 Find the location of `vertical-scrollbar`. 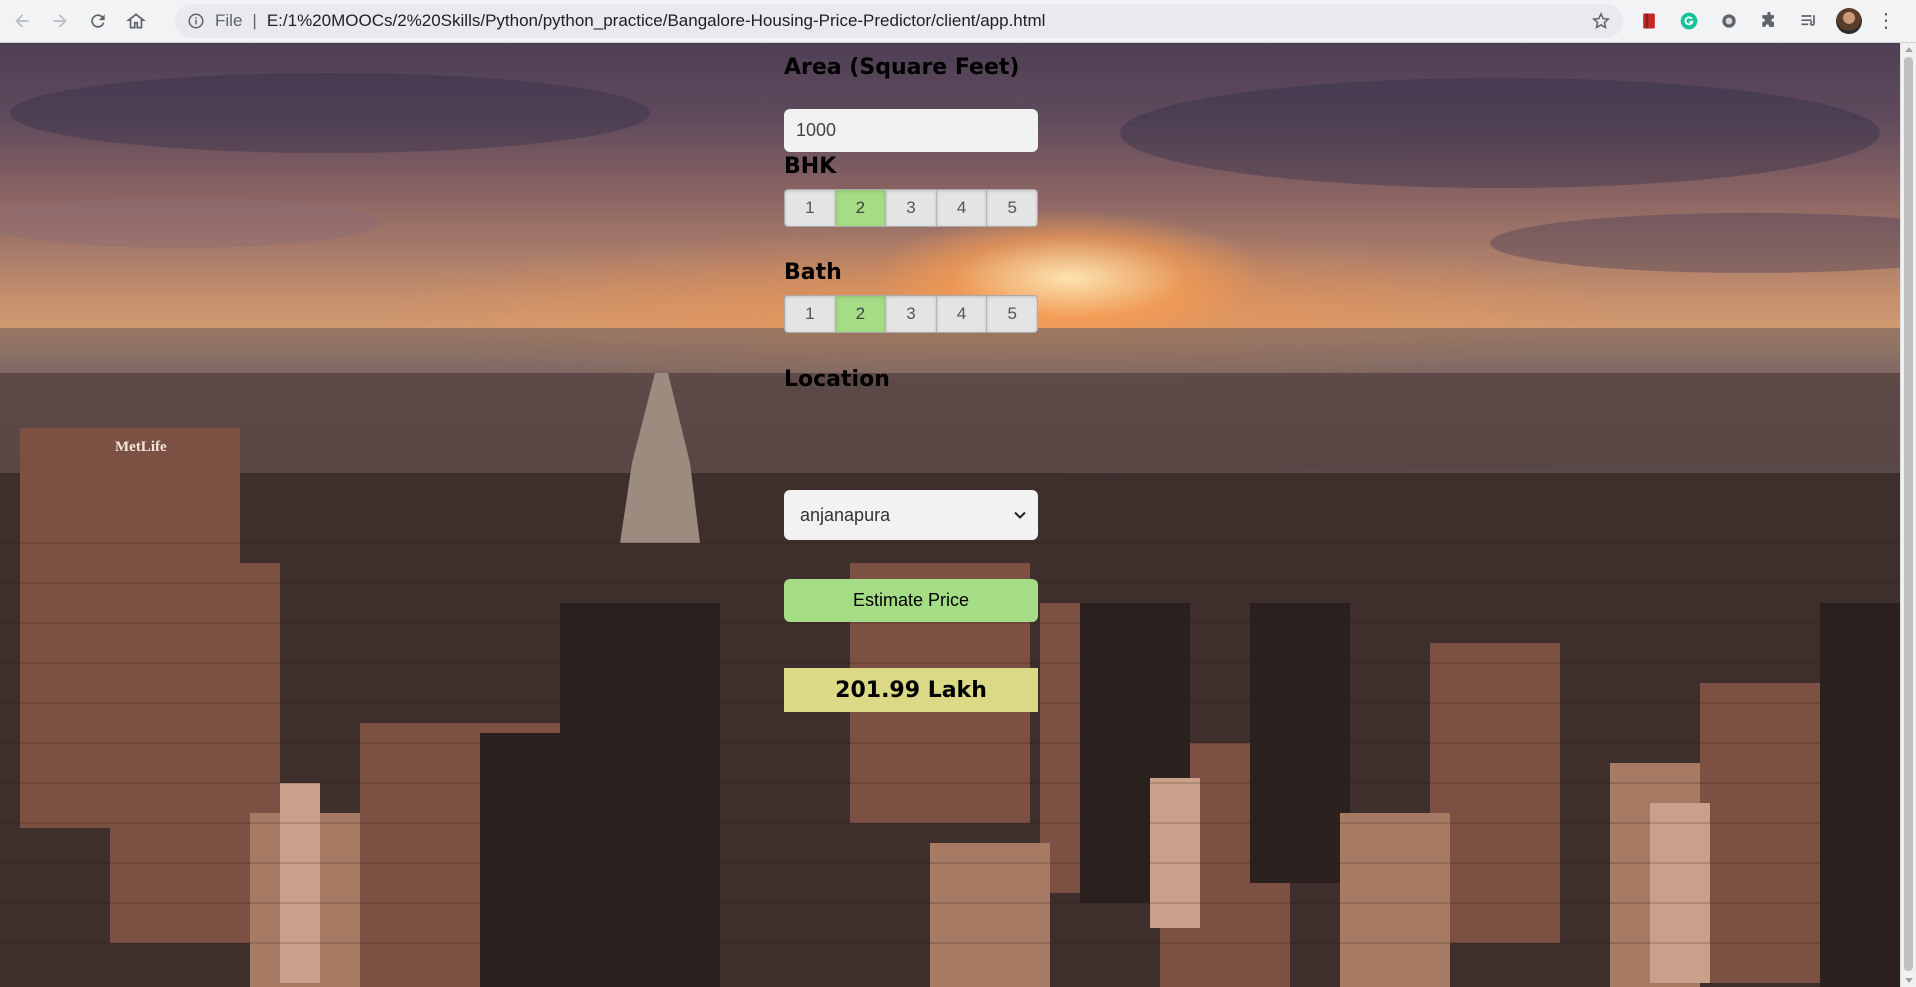

vertical-scrollbar is located at coordinates (1908, 515).